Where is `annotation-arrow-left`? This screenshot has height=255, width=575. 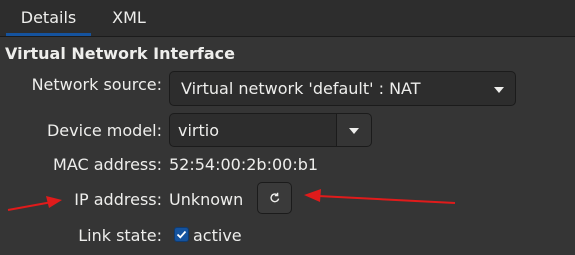
annotation-arrow-left is located at coordinates (34, 203).